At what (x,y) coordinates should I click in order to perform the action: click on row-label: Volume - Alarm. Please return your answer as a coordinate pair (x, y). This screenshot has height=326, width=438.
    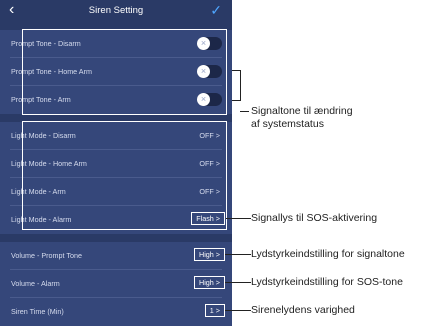
    Looking at the image, I should click on (35, 283).